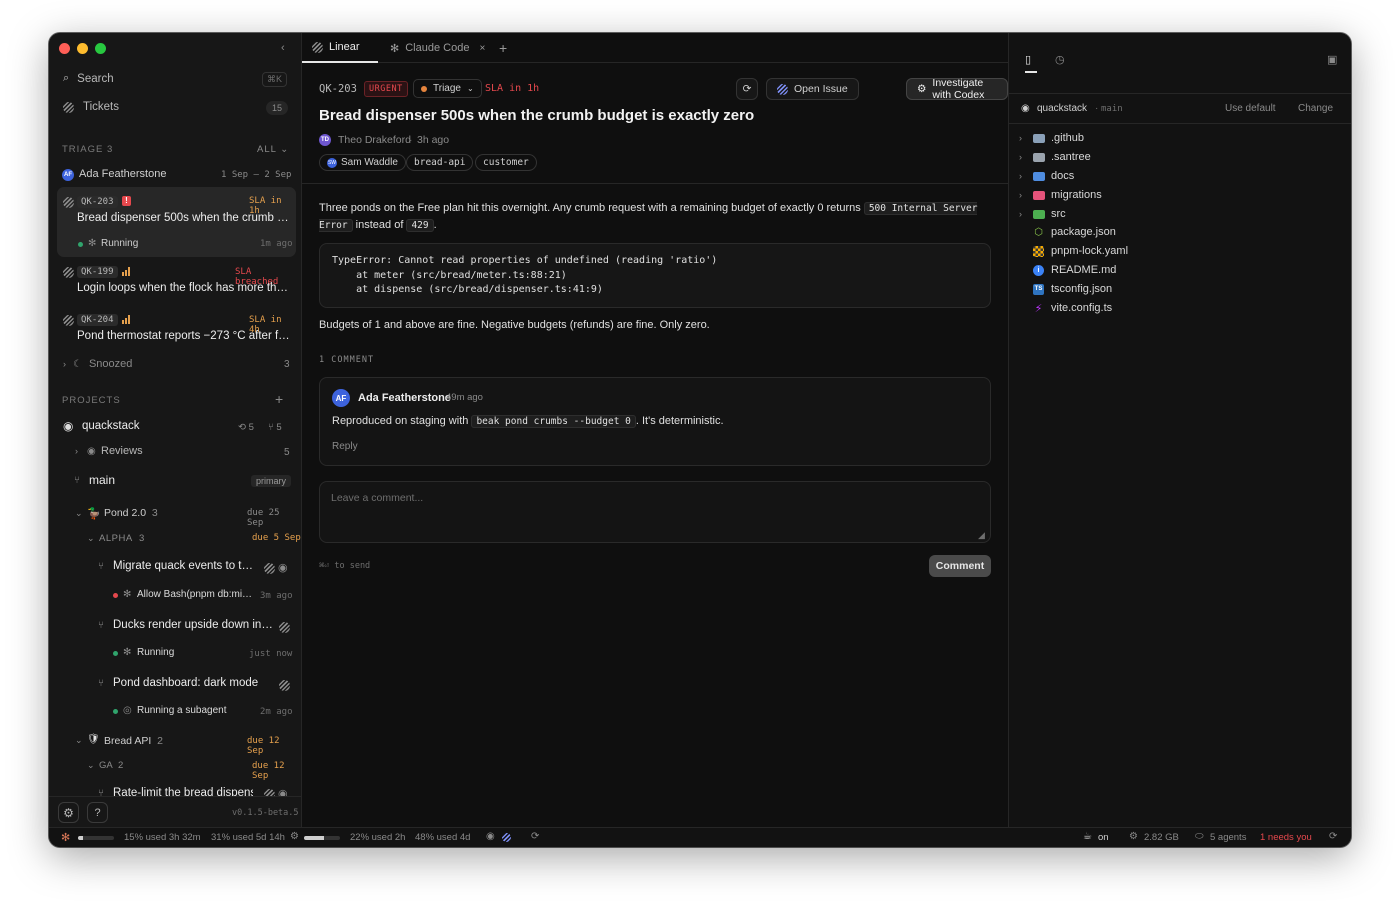 The width and height of the screenshot is (1400, 911). I want to click on pond-project: Pond 2.0 3, so click(131, 513).